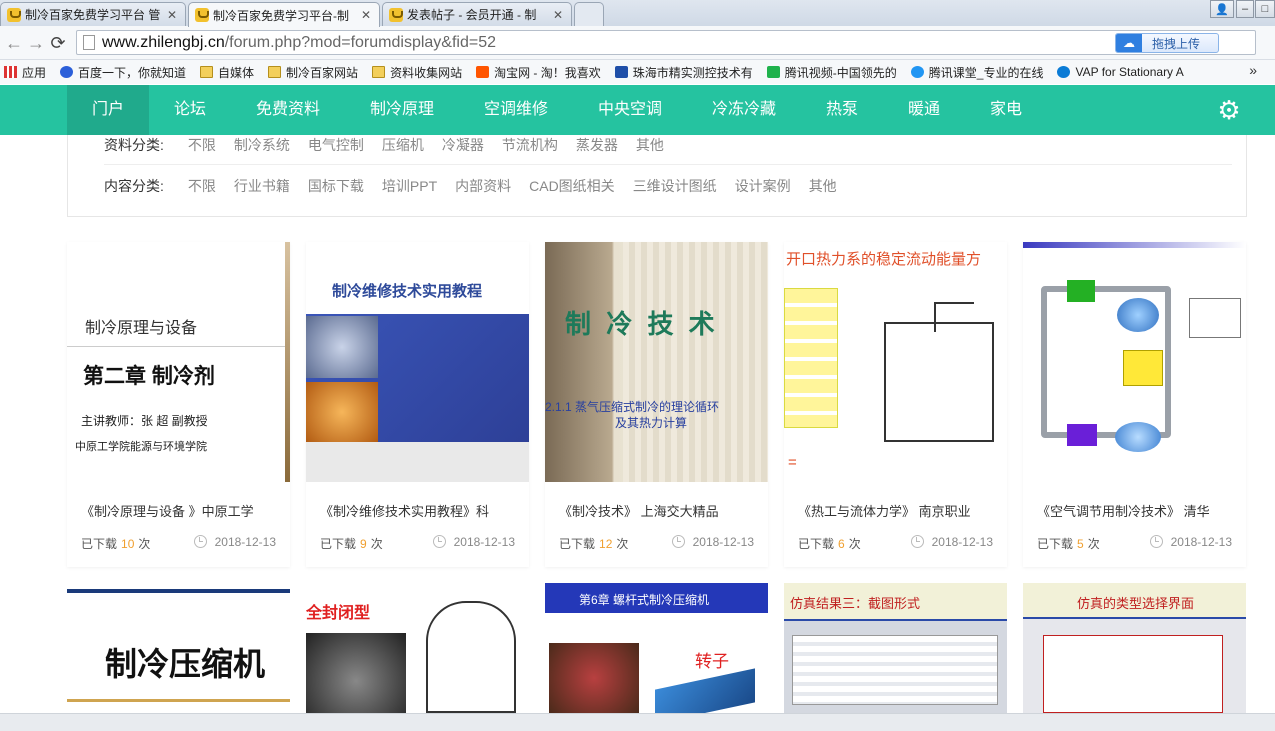 The image size is (1275, 731). What do you see at coordinates (516, 110) in the screenshot?
I see `nav-item-ac-repair: 空调维修` at bounding box center [516, 110].